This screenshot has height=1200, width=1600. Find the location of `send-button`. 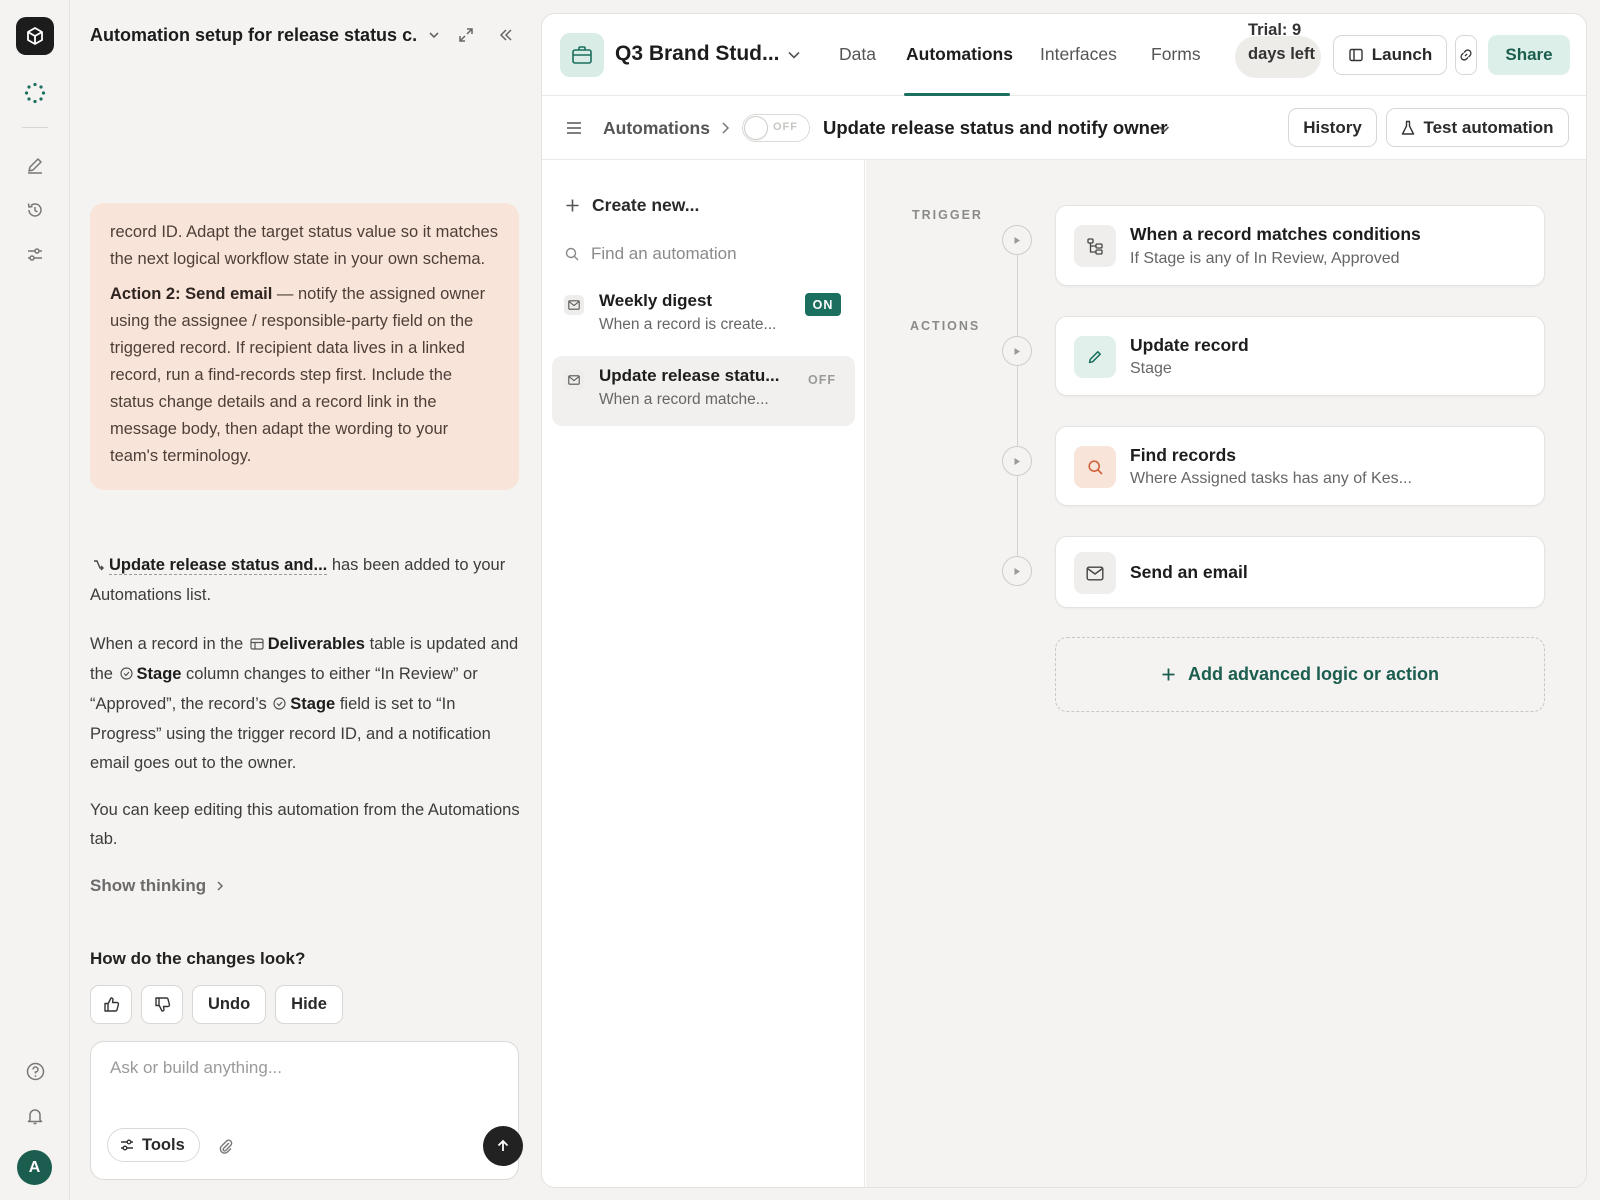

send-button is located at coordinates (503, 1146).